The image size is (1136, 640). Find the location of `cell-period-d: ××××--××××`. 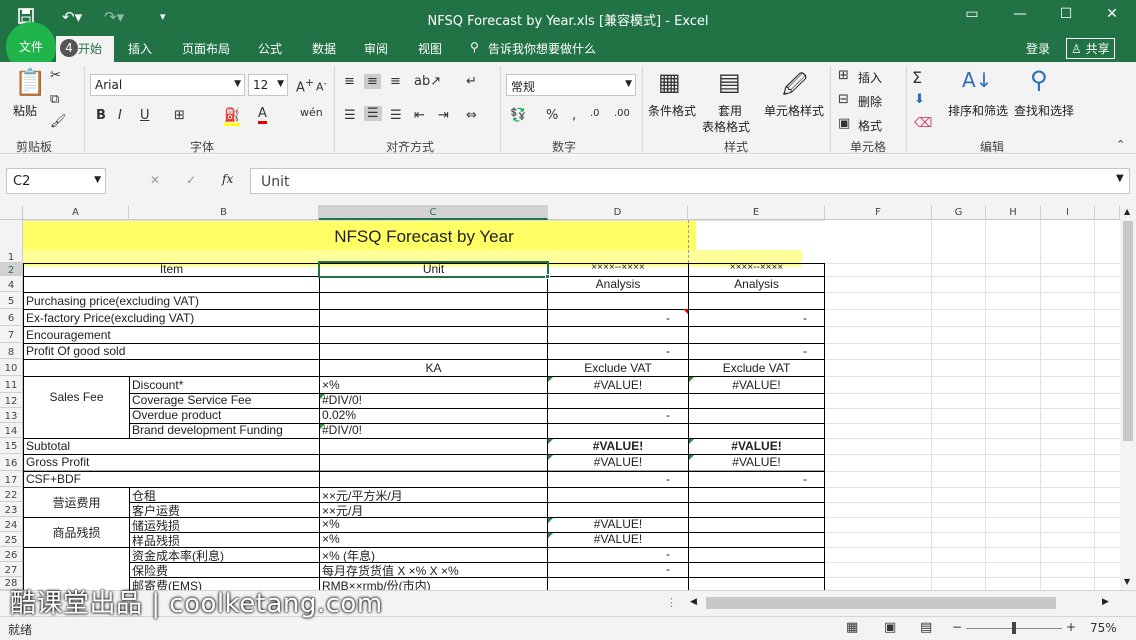

cell-period-d: ××××--×××× is located at coordinates (618, 267).